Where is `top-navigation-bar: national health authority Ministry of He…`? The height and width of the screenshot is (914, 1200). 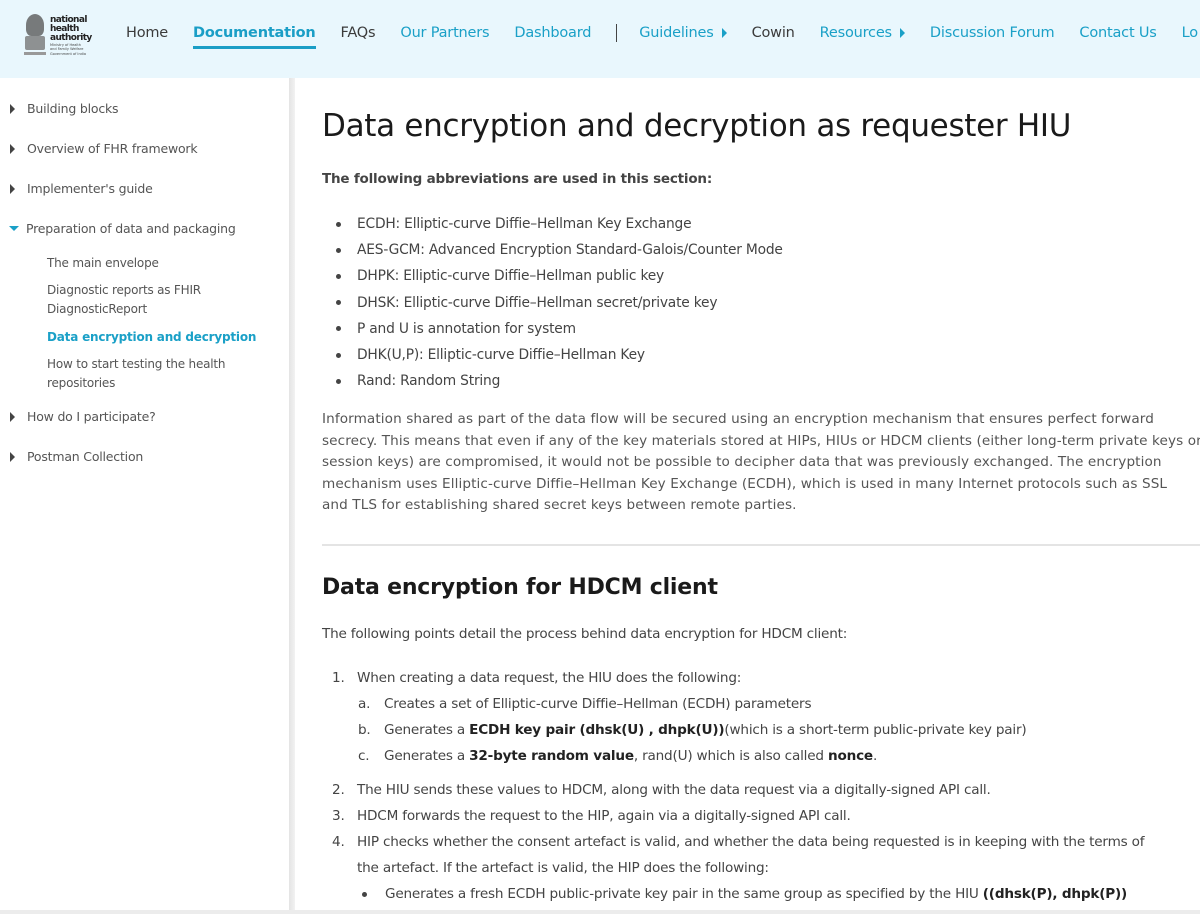
top-navigation-bar: national health authority Ministry of He… is located at coordinates (600, 39).